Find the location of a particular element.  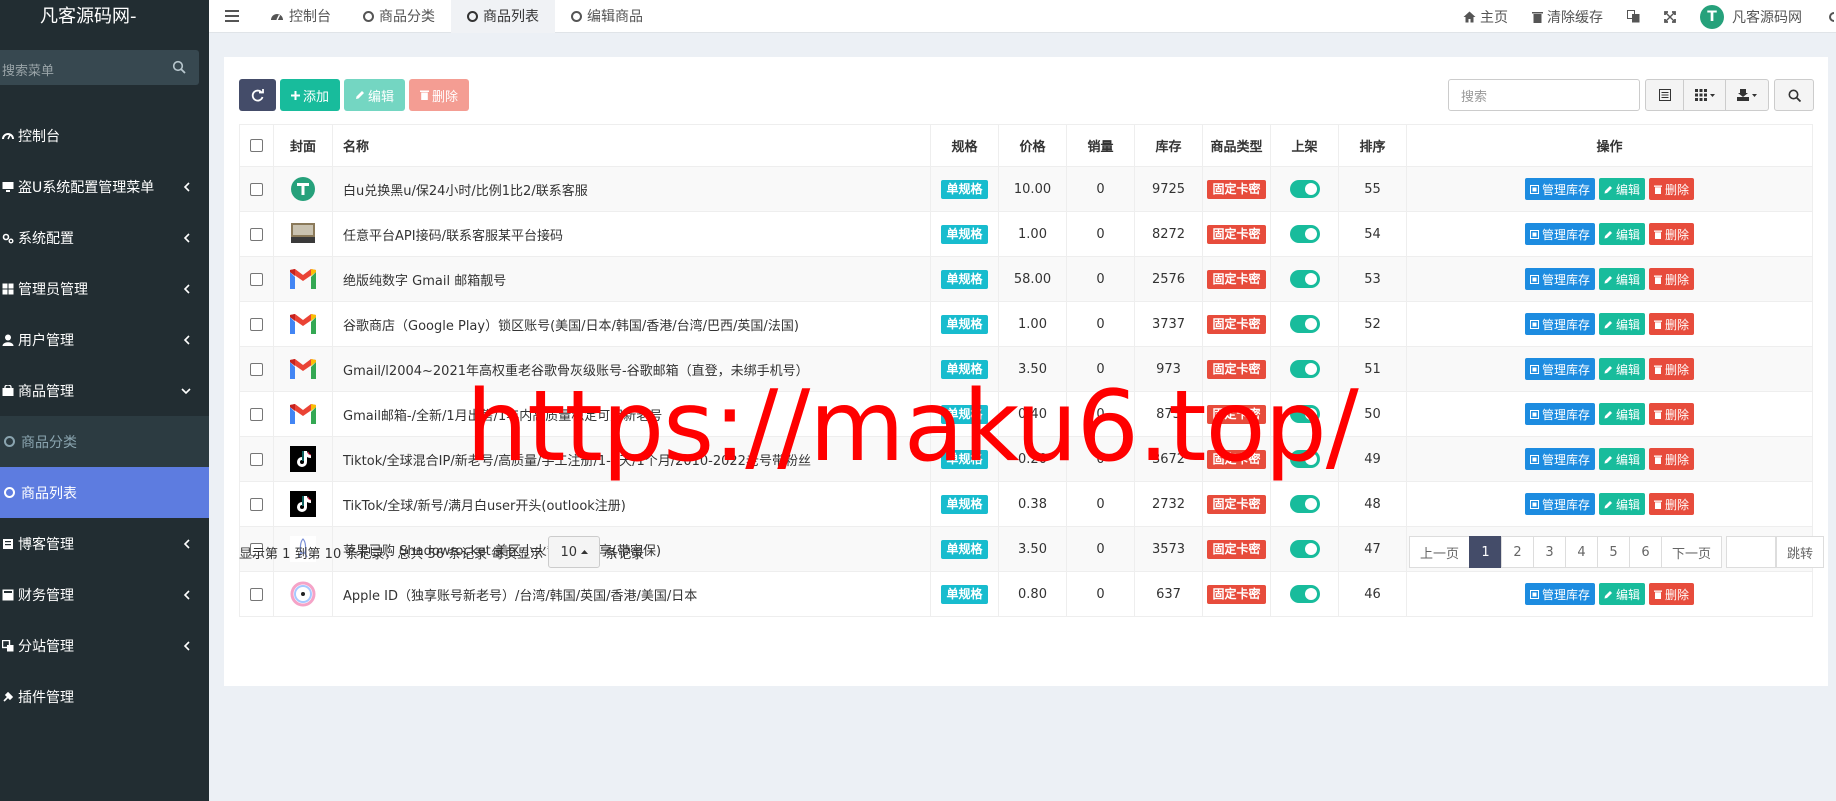

sidebar-item-plugins: 插件管理 is located at coordinates (104, 696).